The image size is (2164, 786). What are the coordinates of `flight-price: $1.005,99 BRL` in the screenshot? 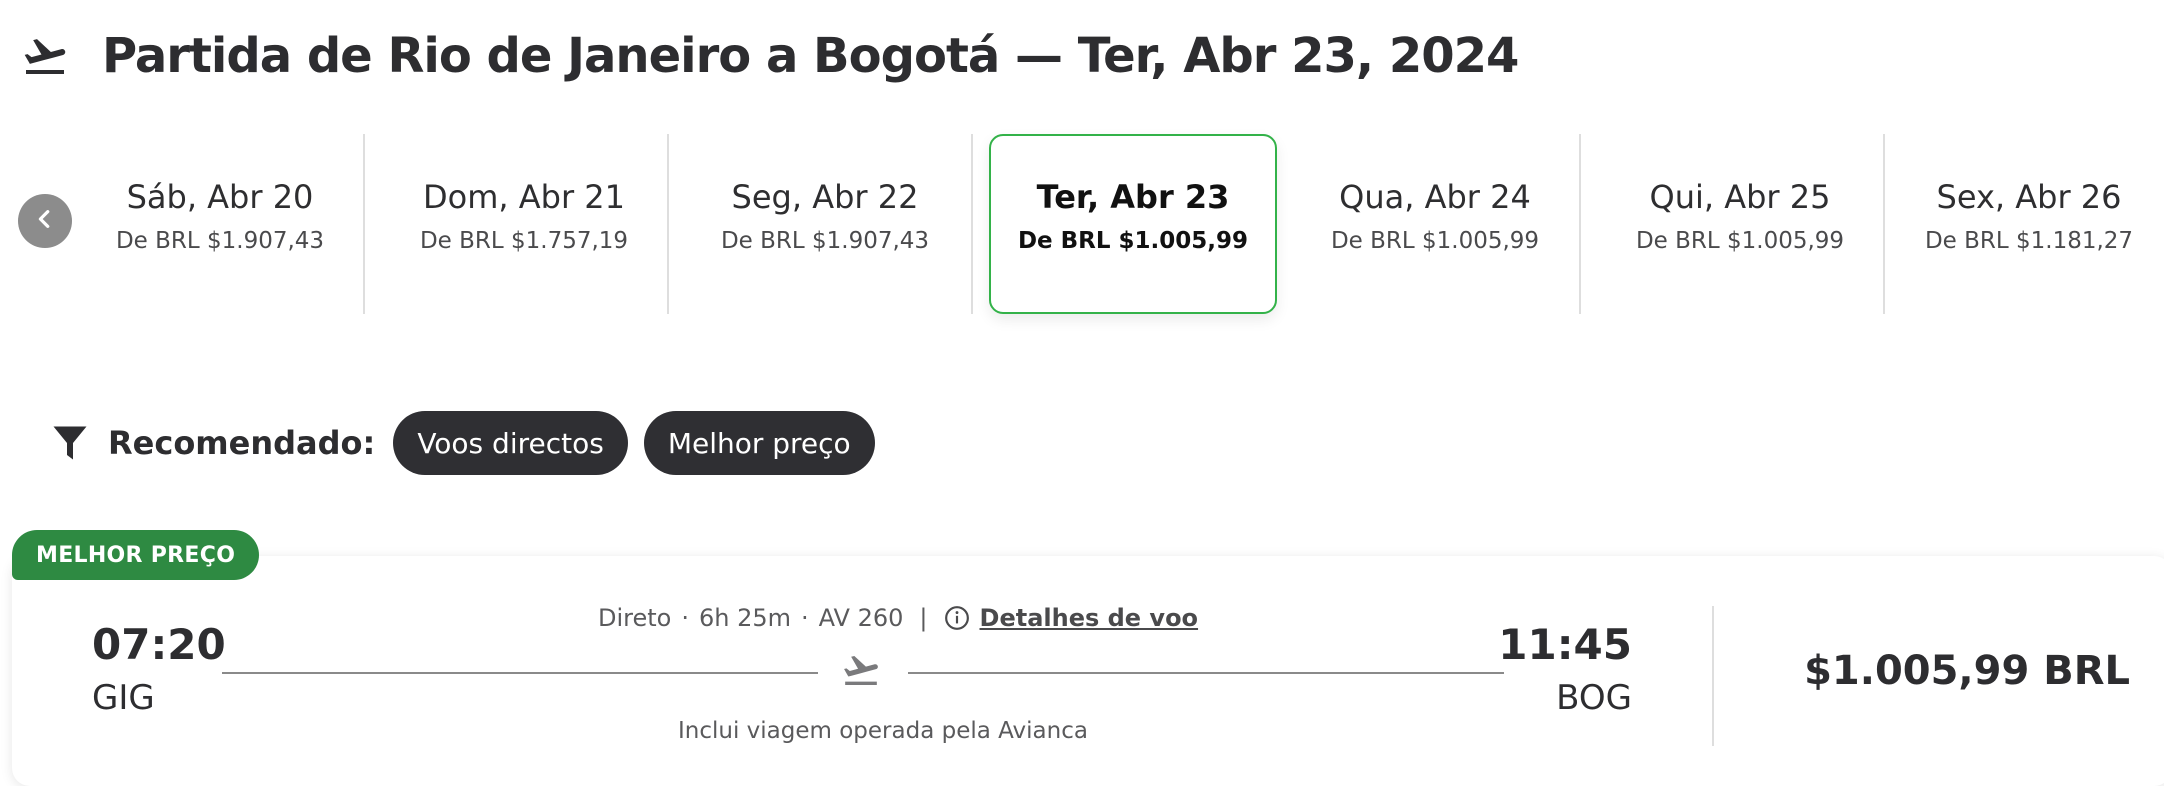 It's located at (1967, 671).